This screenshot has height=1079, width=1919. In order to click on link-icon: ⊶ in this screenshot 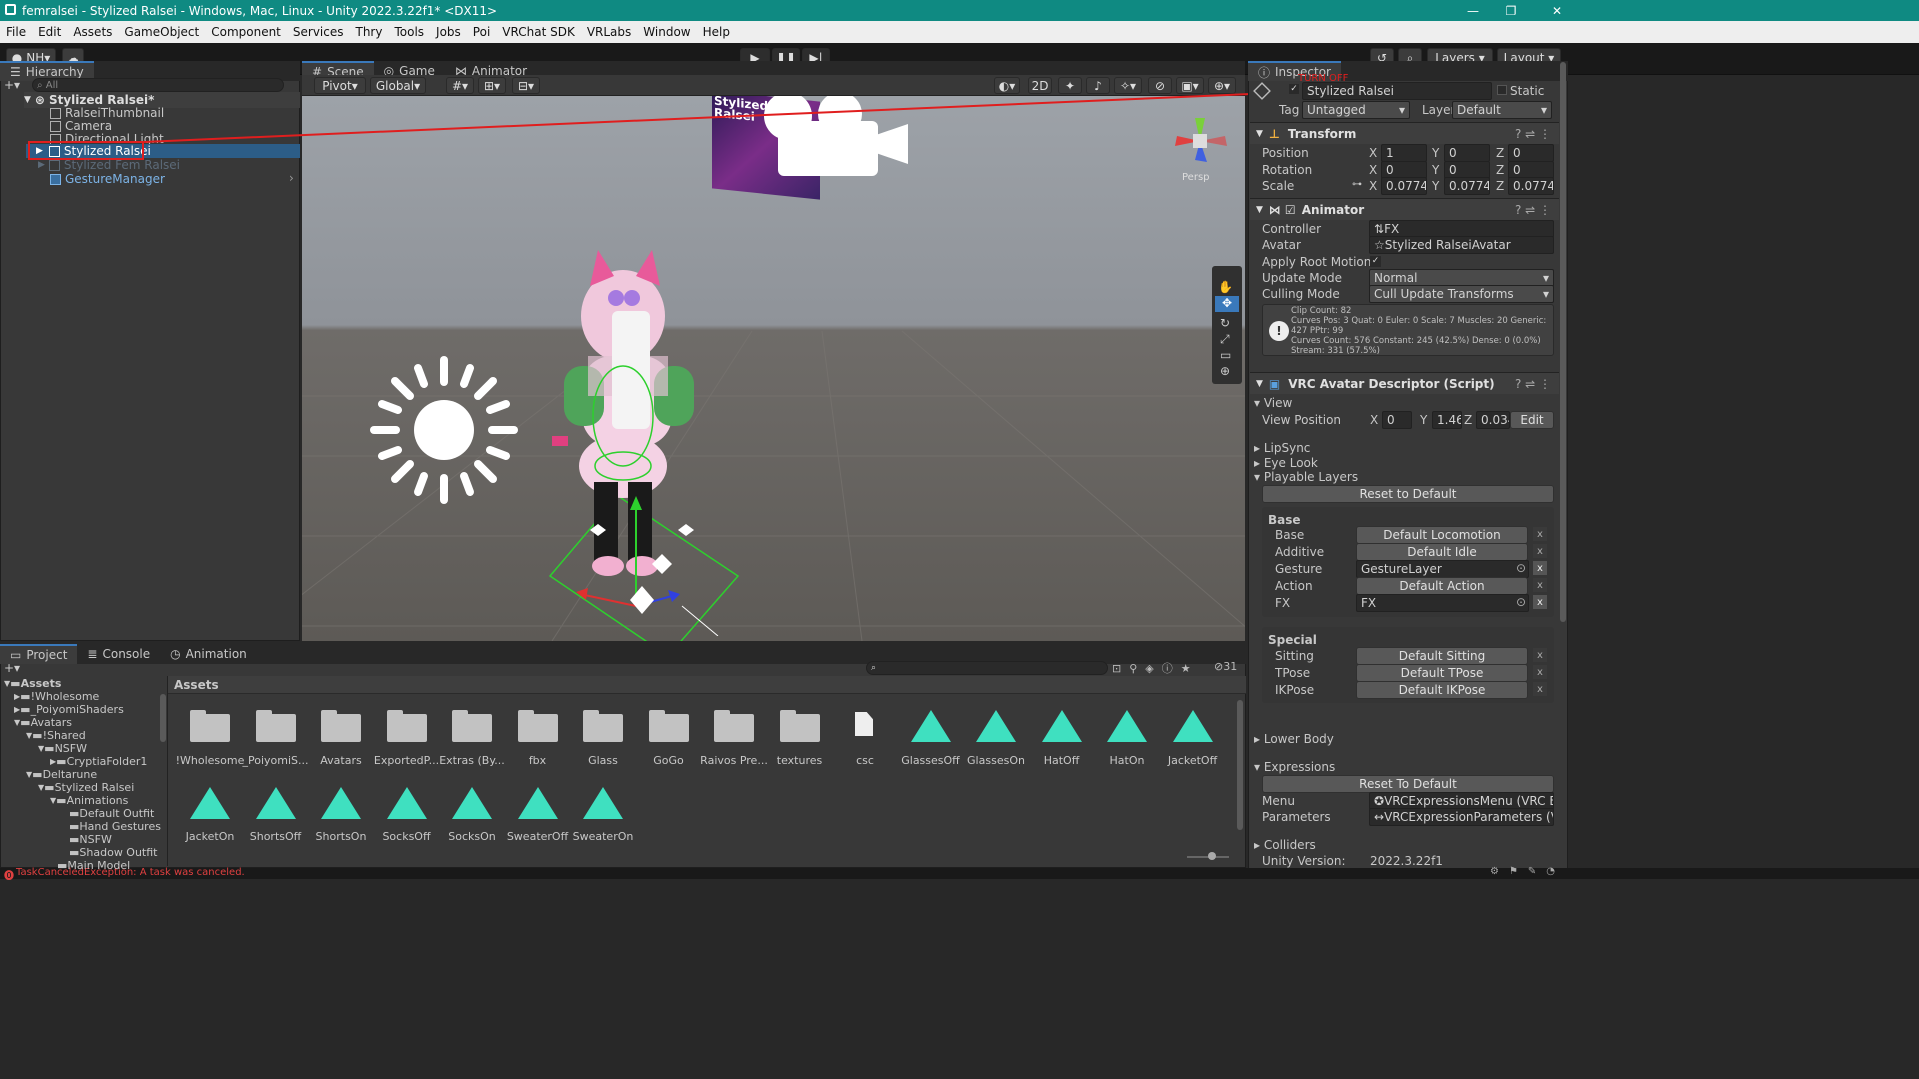, I will do `click(1357, 184)`.